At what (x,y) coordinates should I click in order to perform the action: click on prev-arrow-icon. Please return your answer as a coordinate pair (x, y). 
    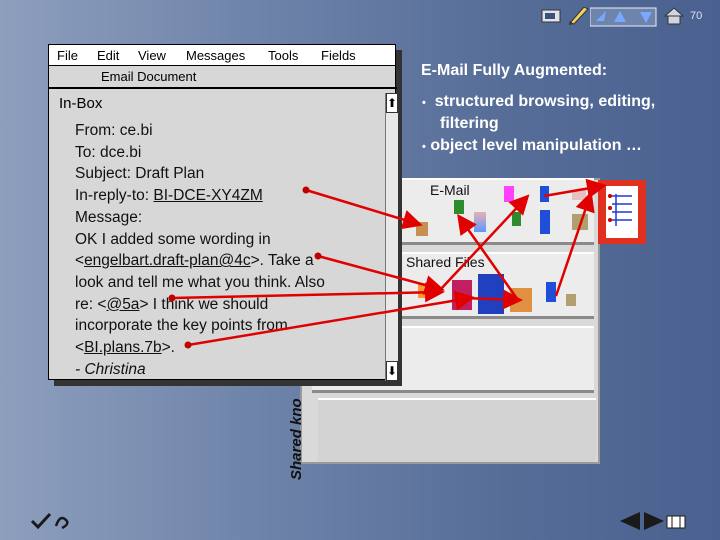
    Looking at the image, I should click on (630, 523).